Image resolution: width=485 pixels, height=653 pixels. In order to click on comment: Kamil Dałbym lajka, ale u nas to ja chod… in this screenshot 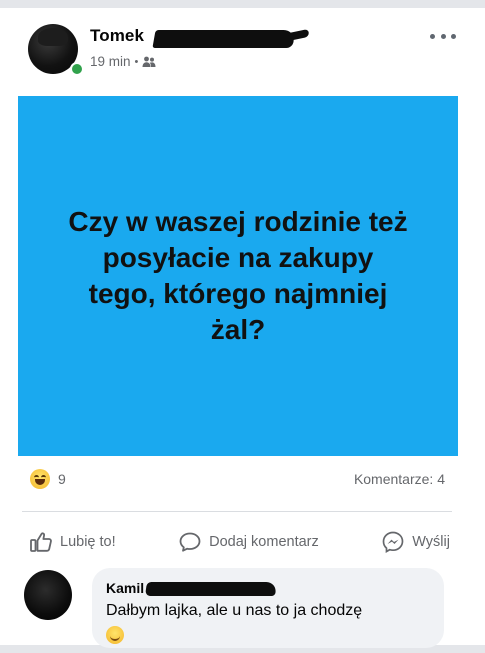, I will do `click(242, 610)`.